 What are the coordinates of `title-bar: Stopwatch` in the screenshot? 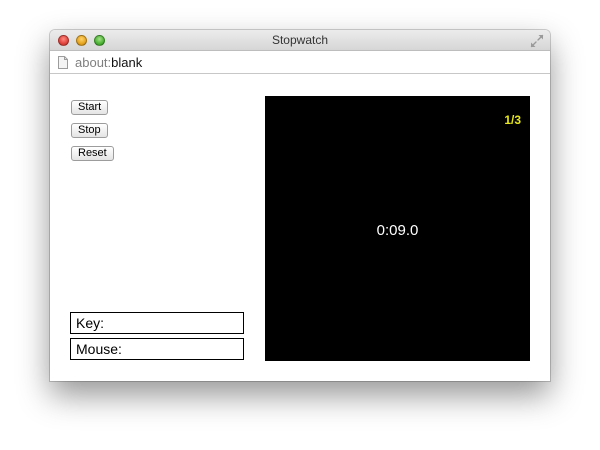 It's located at (300, 40).